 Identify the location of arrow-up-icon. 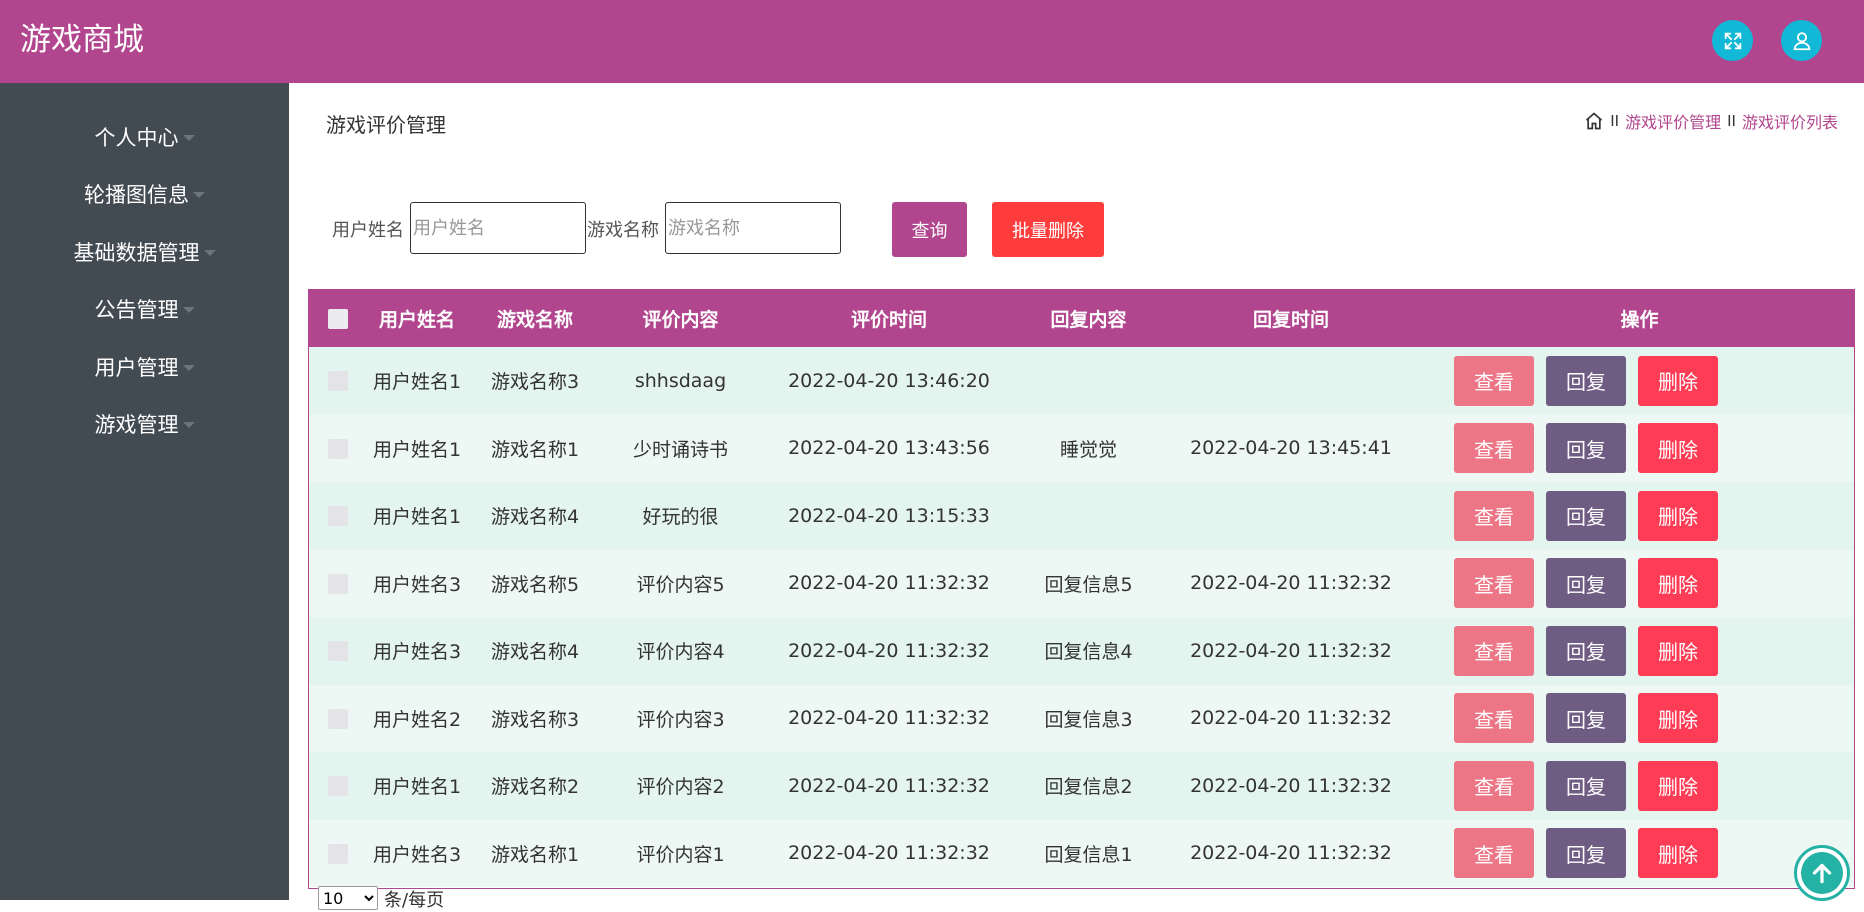
(1822, 873).